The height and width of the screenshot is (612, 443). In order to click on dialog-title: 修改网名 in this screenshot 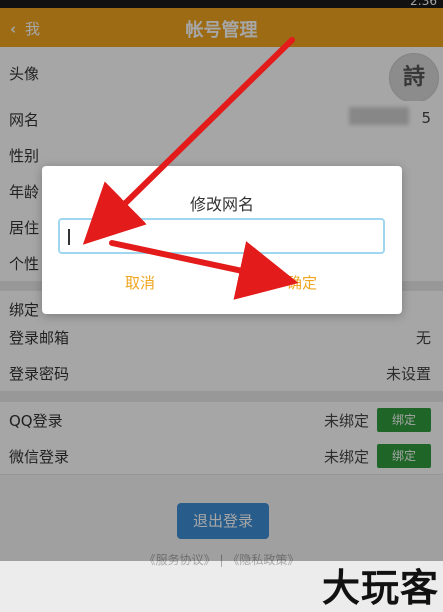, I will do `click(221, 204)`.